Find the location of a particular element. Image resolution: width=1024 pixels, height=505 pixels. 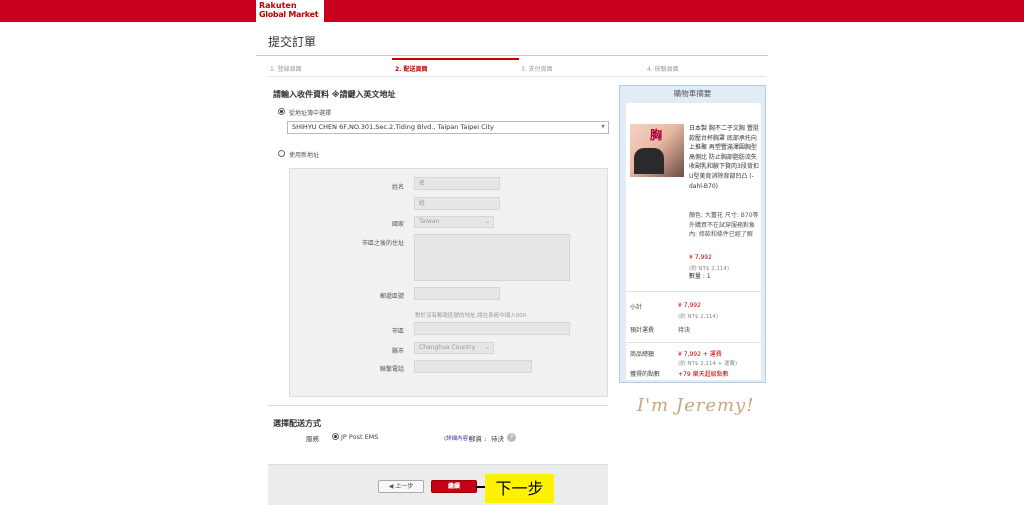

new-address-radio is located at coordinates (281, 153).